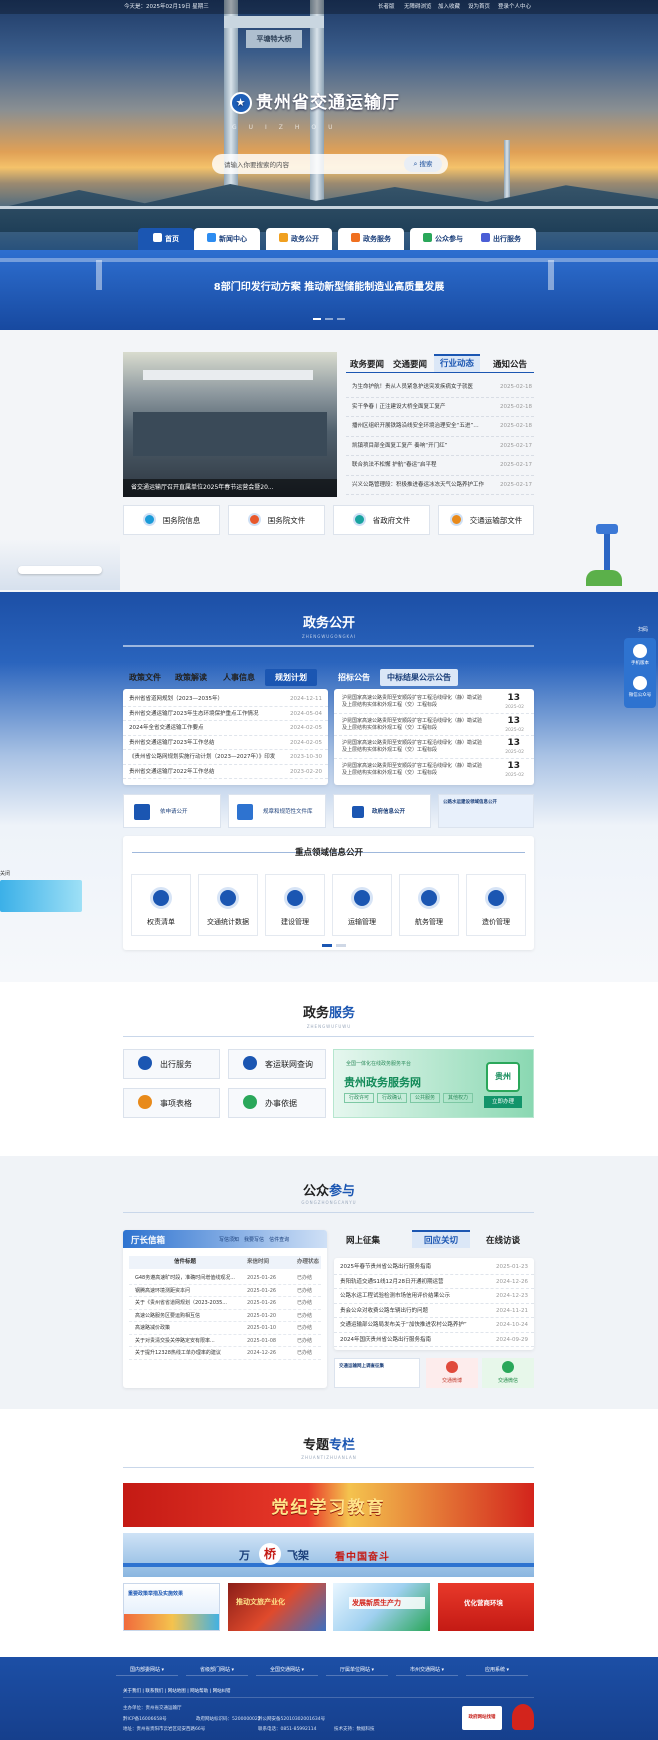 The image size is (658, 1740). Describe the element at coordinates (225, 1341) in the screenshot. I see `table-row: 关于对贵清交投关停路定安有限率... 2025-01-08 已办结` at that location.